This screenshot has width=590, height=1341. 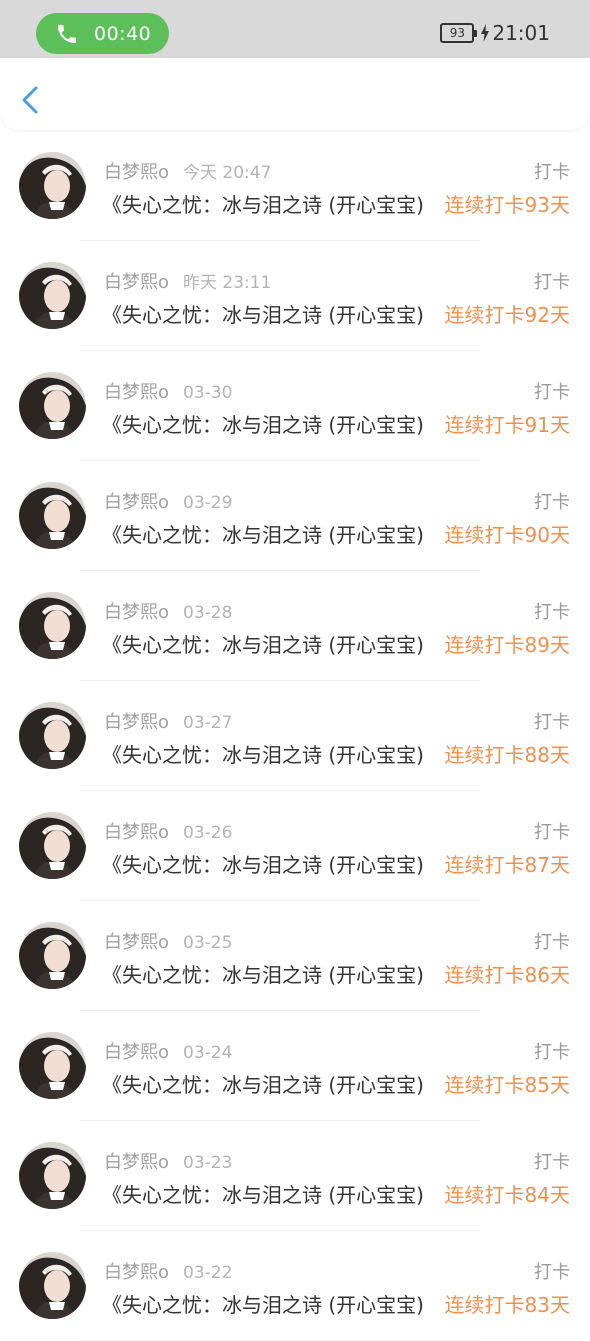 I want to click on streak-count: 连续打卡91天, so click(x=507, y=425).